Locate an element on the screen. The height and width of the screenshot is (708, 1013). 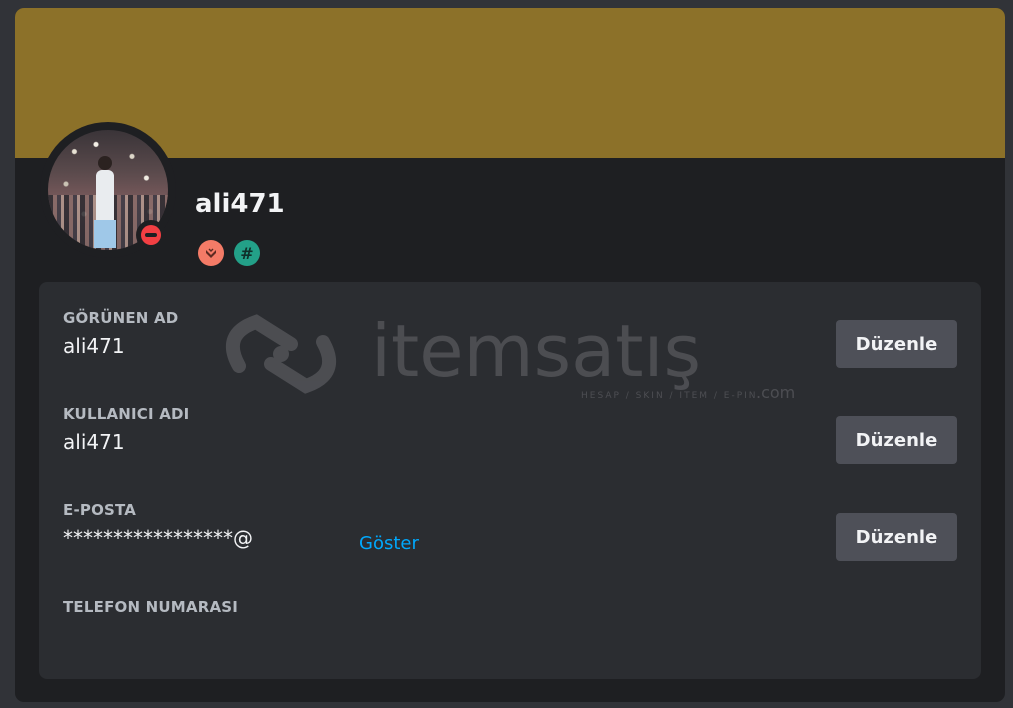
email-field: E-POSTA *****************@ is located at coordinates (158, 525).